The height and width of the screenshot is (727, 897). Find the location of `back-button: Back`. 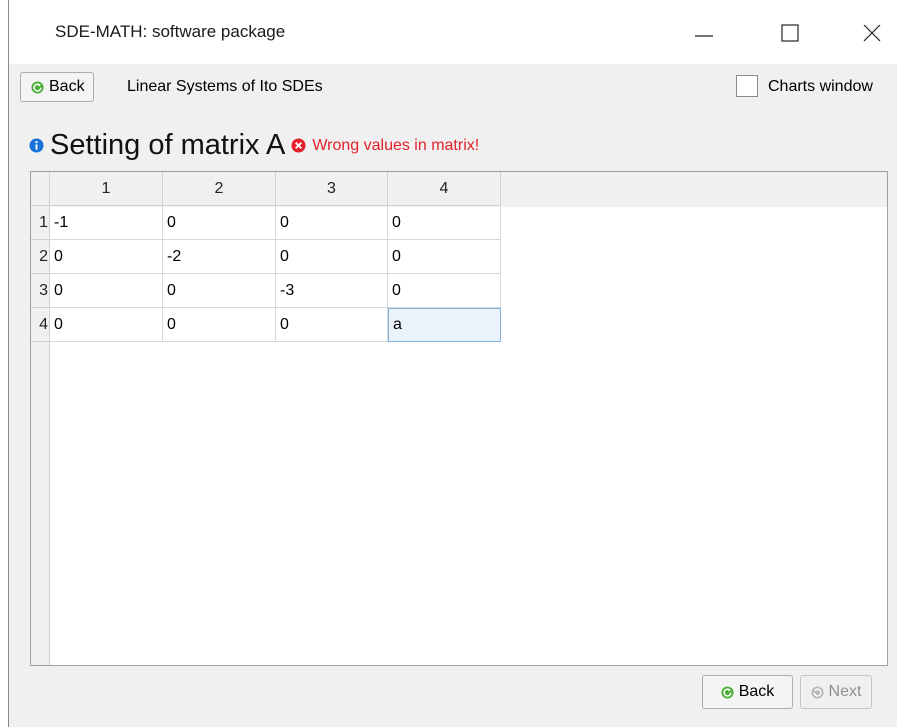

back-button: Back is located at coordinates (747, 692).